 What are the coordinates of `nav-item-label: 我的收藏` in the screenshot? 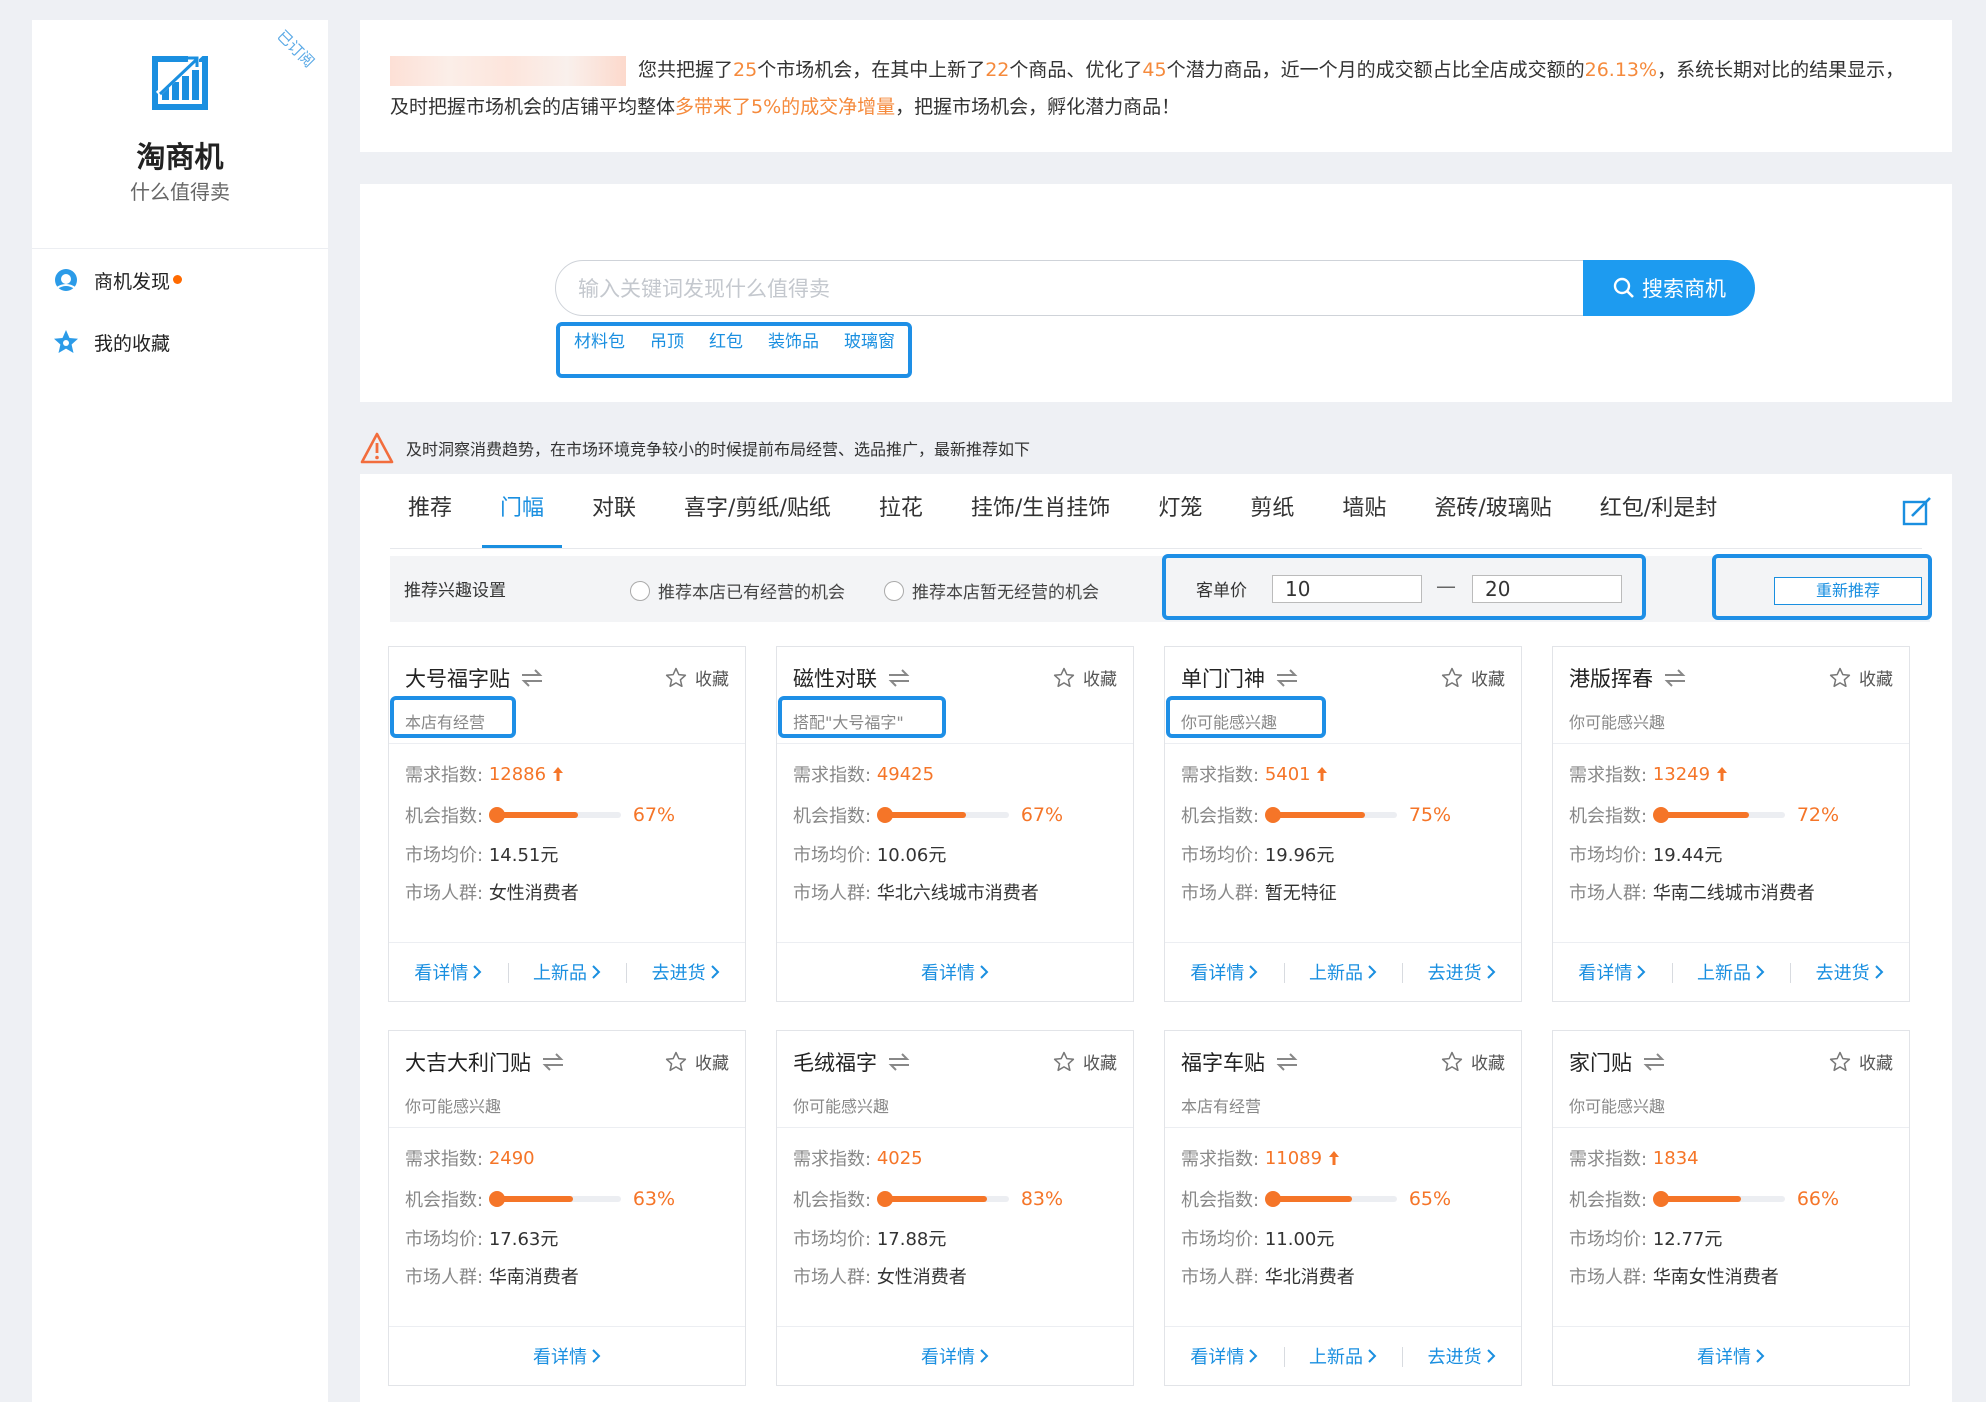 It's located at (132, 343).